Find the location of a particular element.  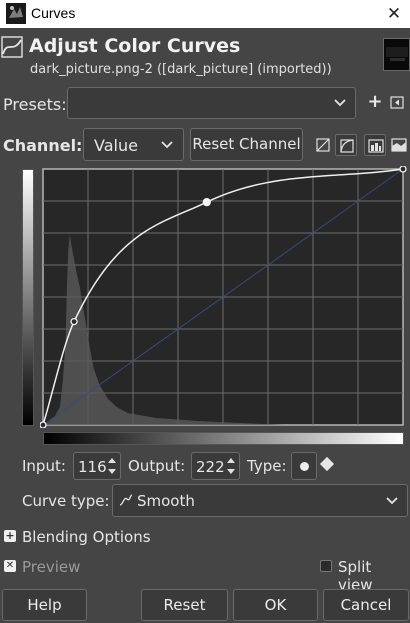

preview-label: Preview is located at coordinates (51, 567).